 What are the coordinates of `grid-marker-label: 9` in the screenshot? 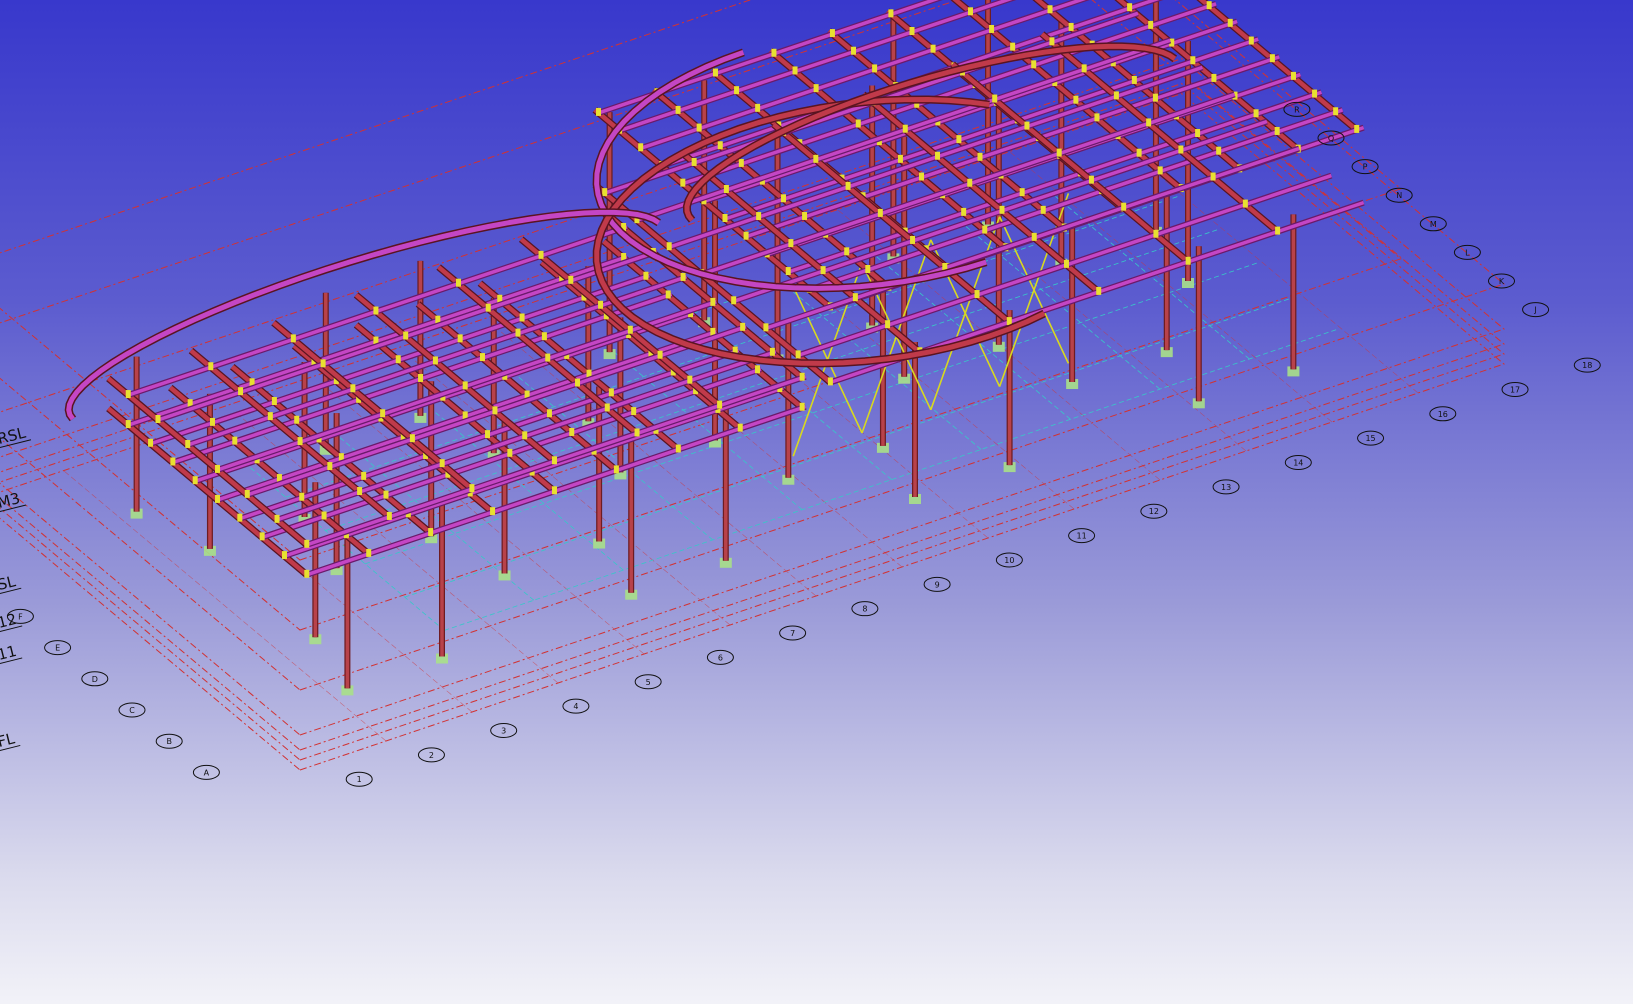 It's located at (937, 584).